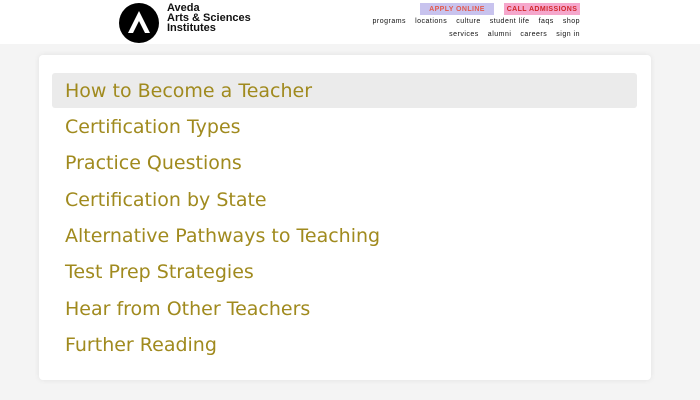  What do you see at coordinates (344, 344) in the screenshot?
I see `menu-item-further-reading: Further Reading` at bounding box center [344, 344].